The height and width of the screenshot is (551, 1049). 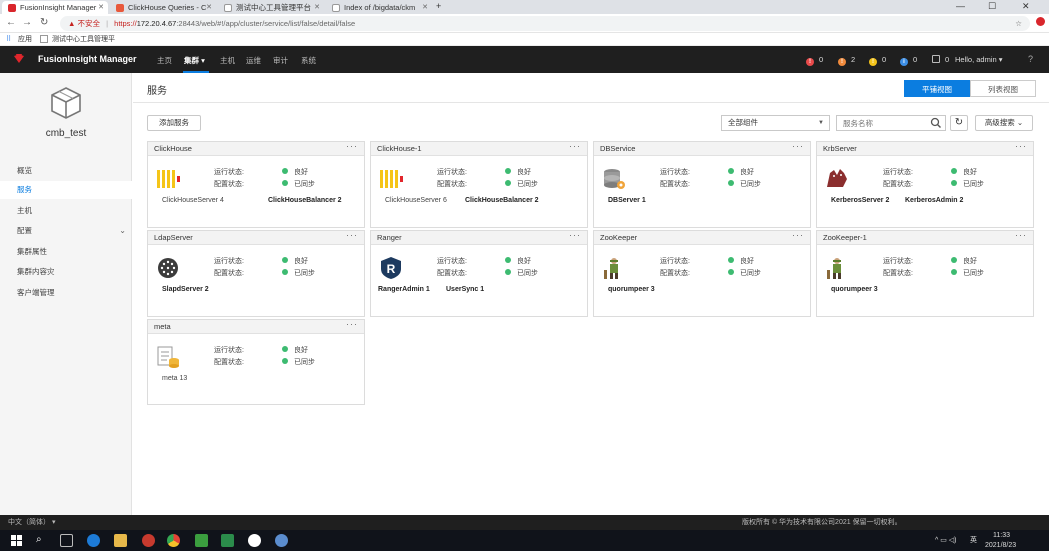 I want to click on add-service-button: 添加服务, so click(x=174, y=123).